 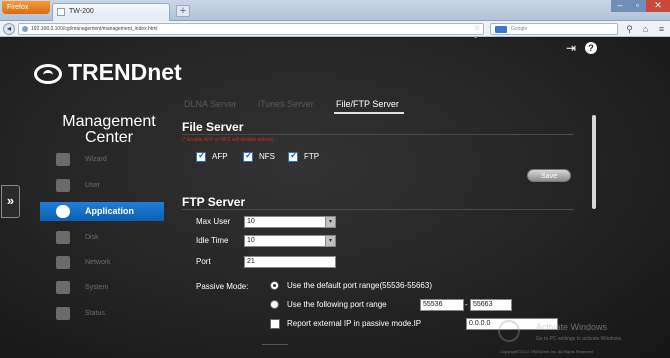 What do you see at coordinates (491, 305) in the screenshot?
I see `port-range-end-input: 55663` at bounding box center [491, 305].